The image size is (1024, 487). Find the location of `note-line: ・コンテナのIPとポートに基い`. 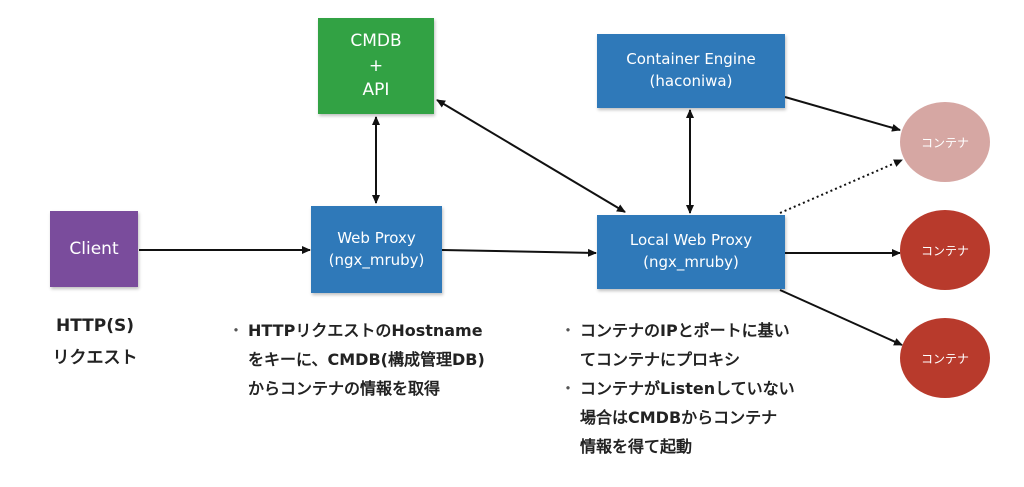

note-line: ・コンテナのIPとポートに基い is located at coordinates (677, 330).